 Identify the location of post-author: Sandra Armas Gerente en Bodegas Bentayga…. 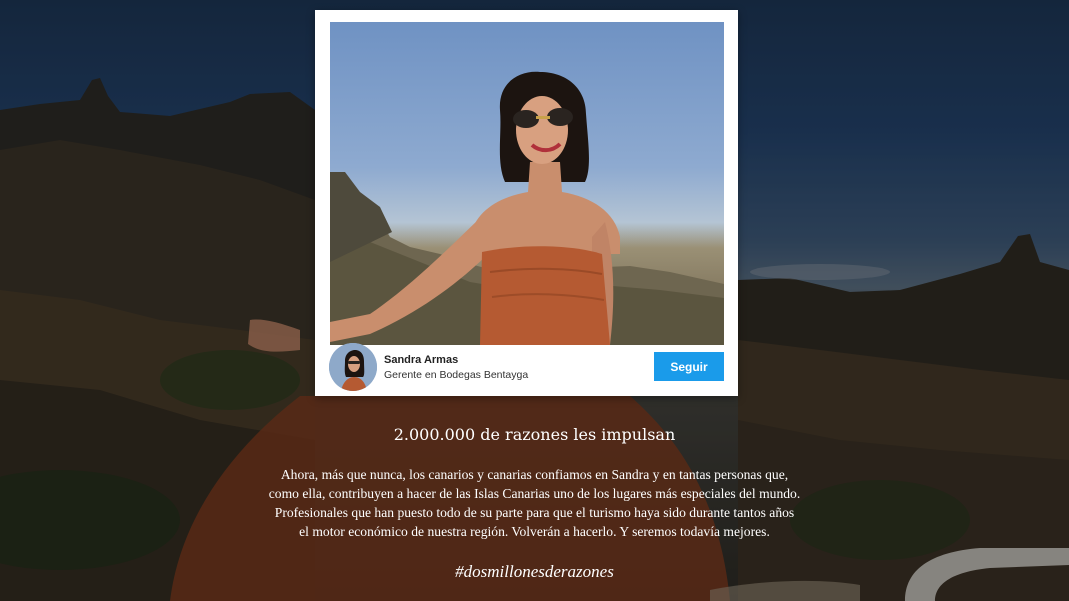
(526, 368).